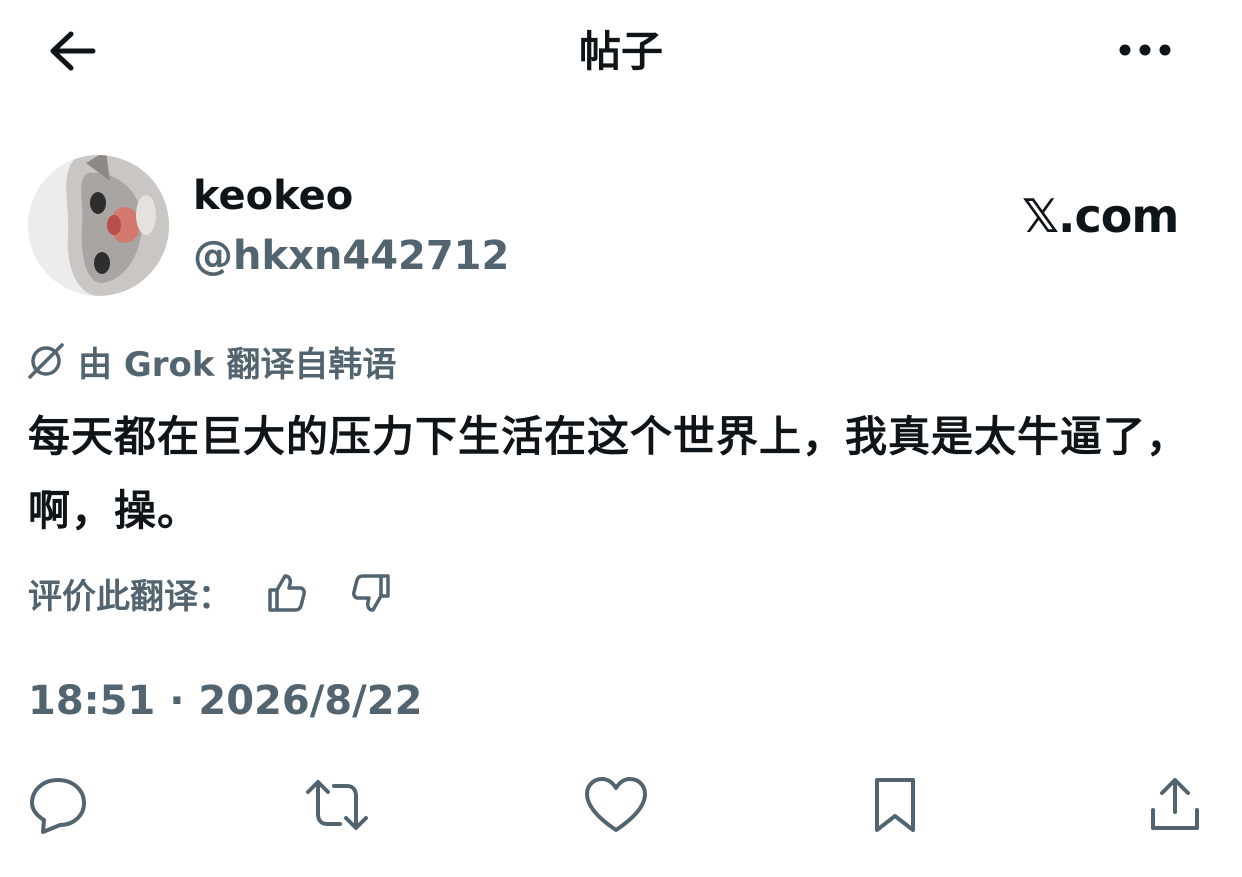 The height and width of the screenshot is (877, 1242). I want to click on share-icon, so click(1175, 804).